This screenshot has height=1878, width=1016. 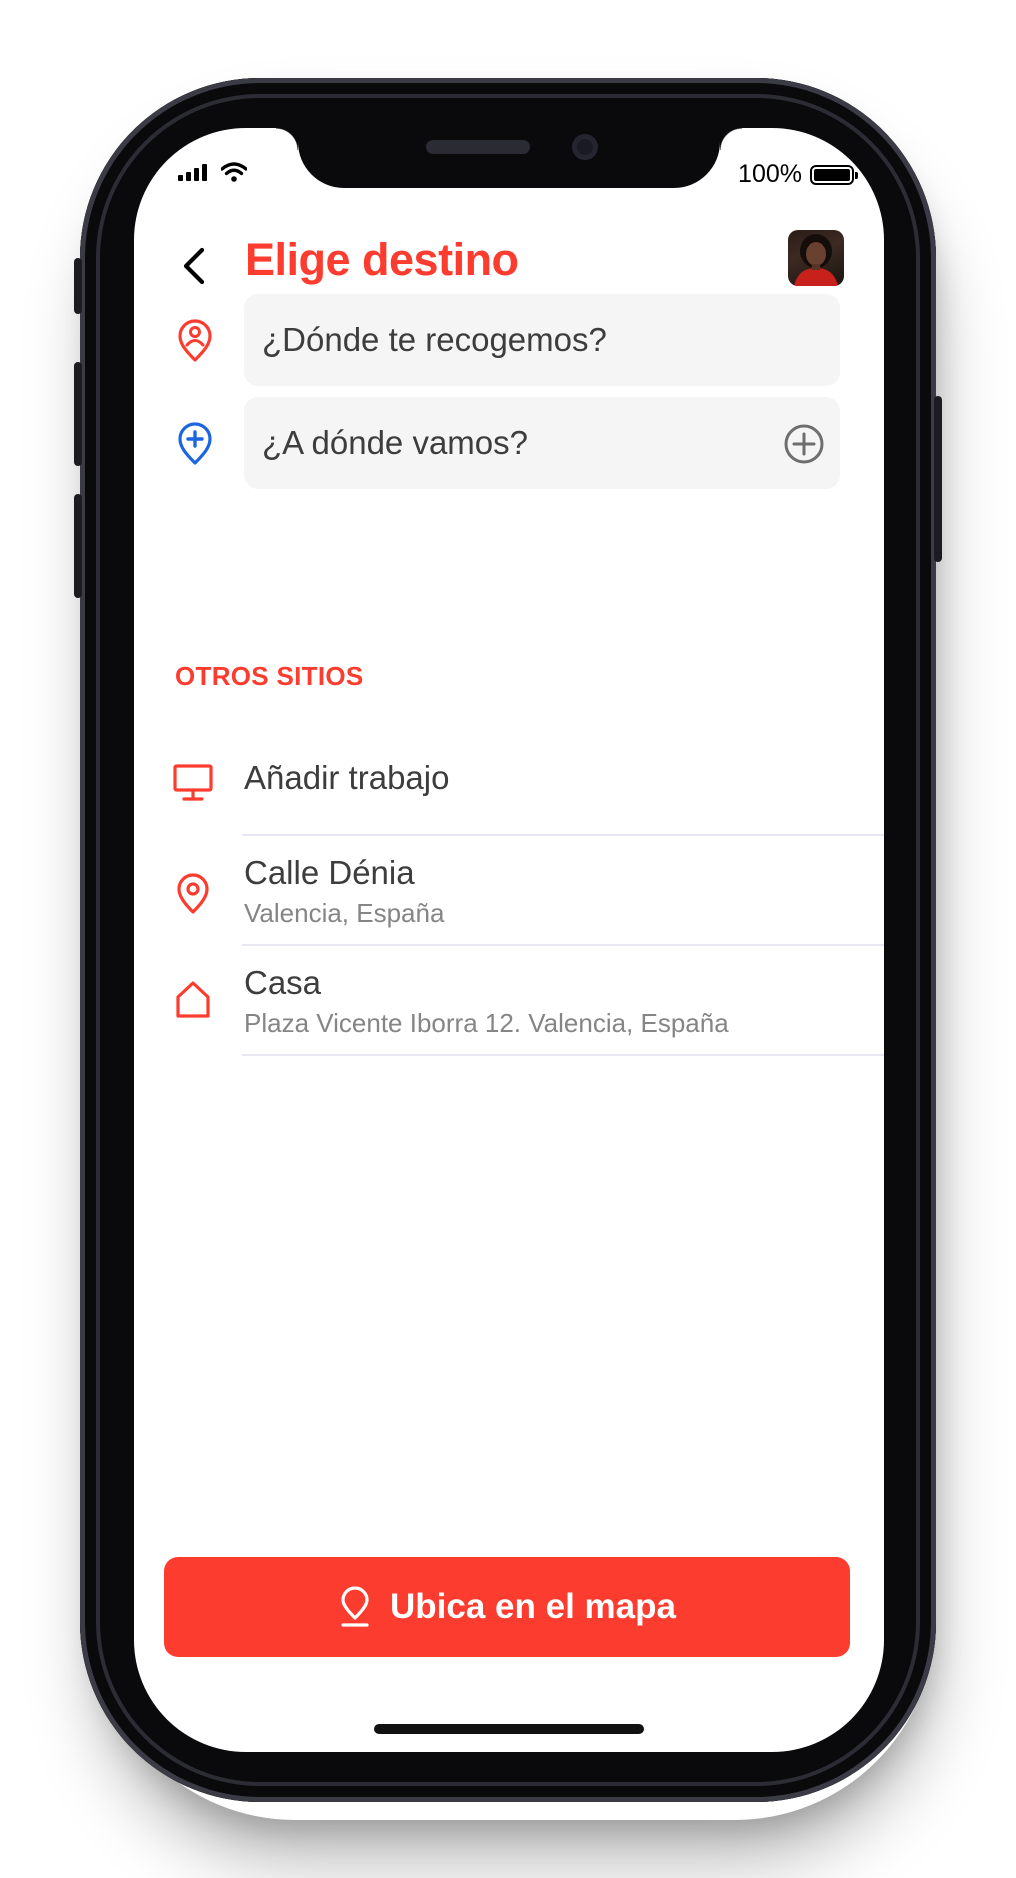 What do you see at coordinates (78, 414) in the screenshot?
I see `volume-up-button` at bounding box center [78, 414].